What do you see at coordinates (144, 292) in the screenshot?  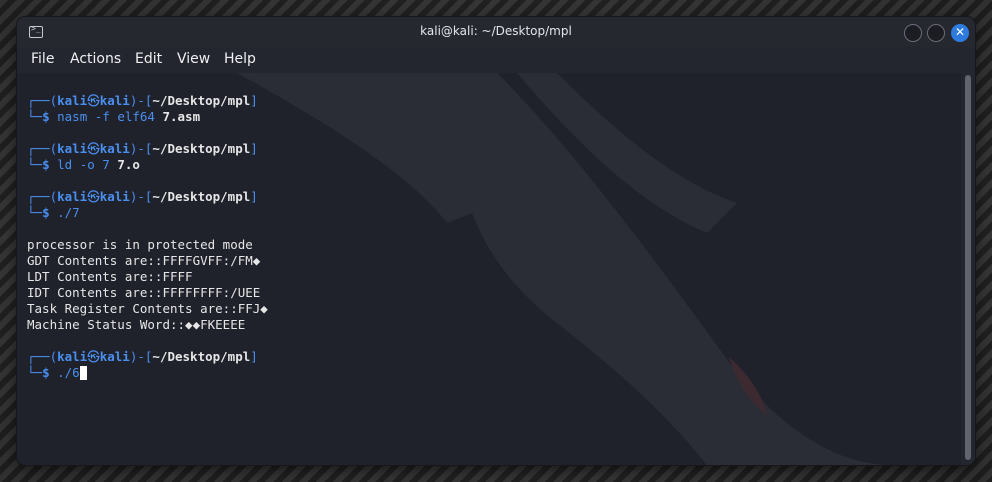 I see `output-line: IDT Contents are::FFFFFFFF:/UEE` at bounding box center [144, 292].